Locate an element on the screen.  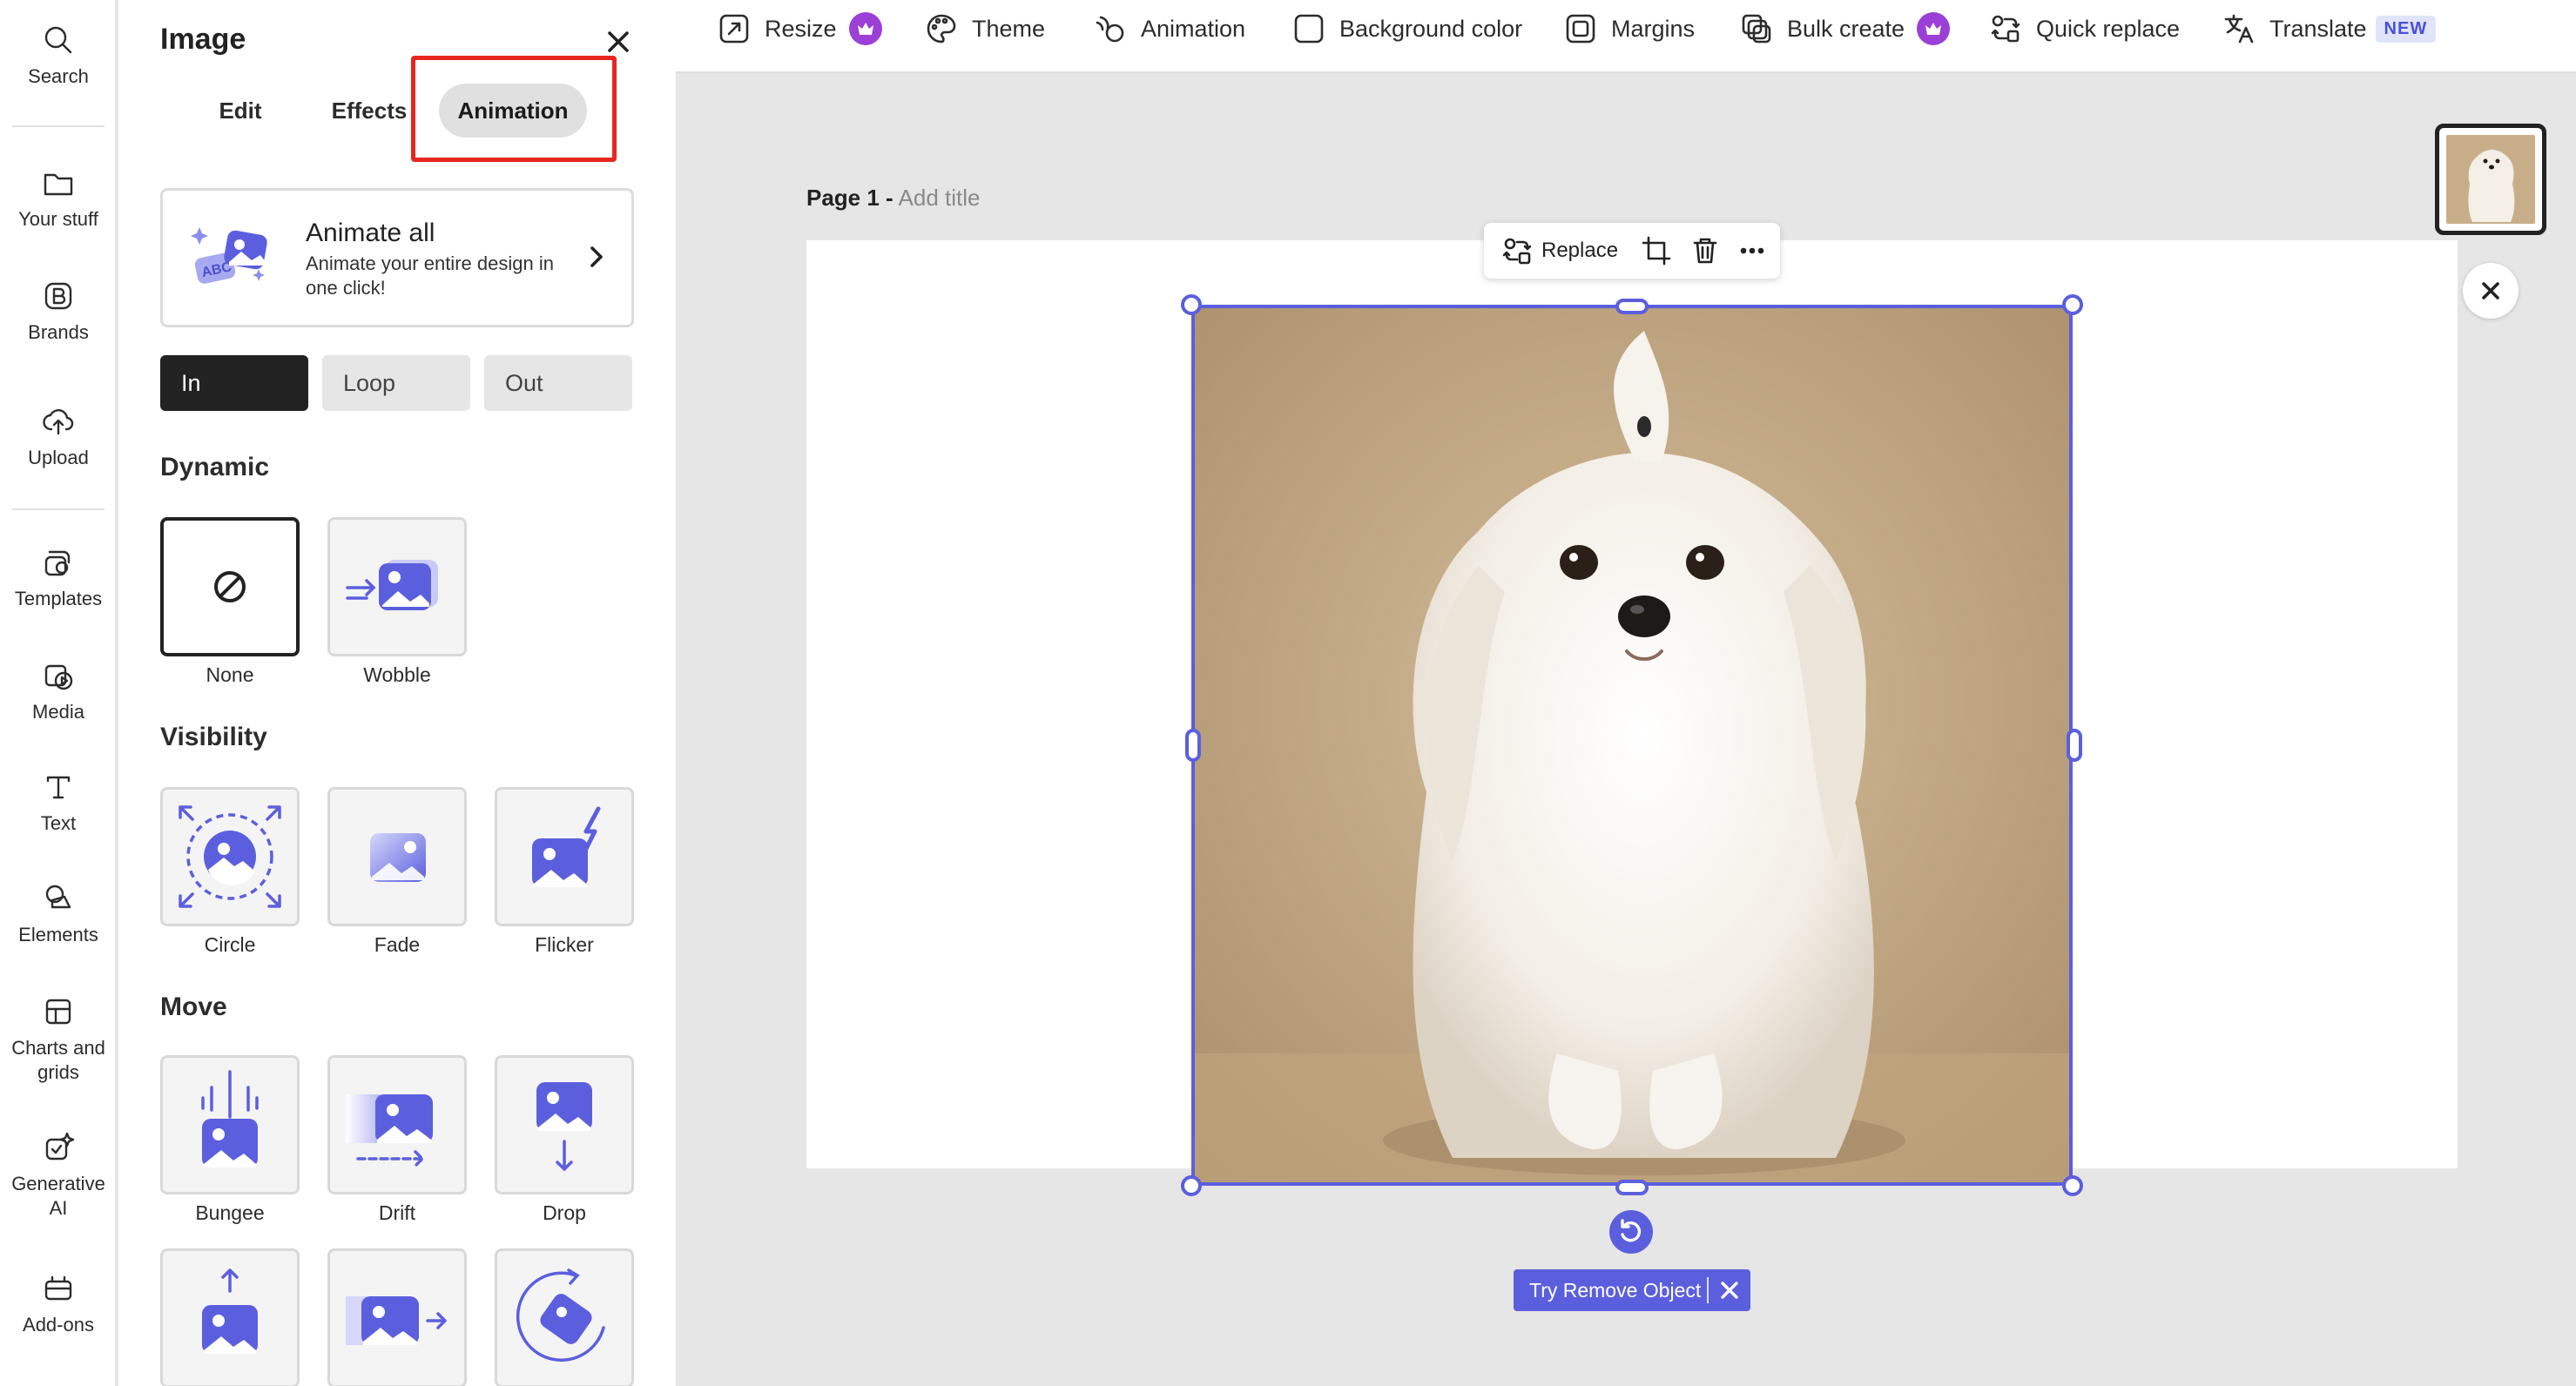
rail-templates: Templates is located at coordinates (59, 578).